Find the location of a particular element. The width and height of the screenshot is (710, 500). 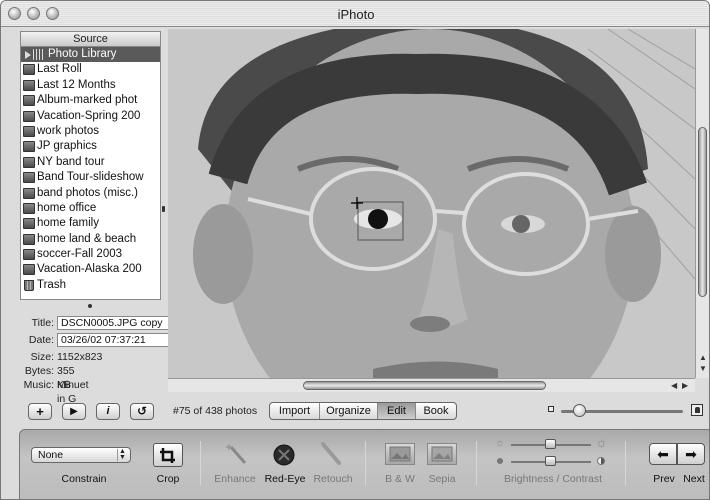

date-field: 03/26/02 07:37:21 is located at coordinates (113, 340).